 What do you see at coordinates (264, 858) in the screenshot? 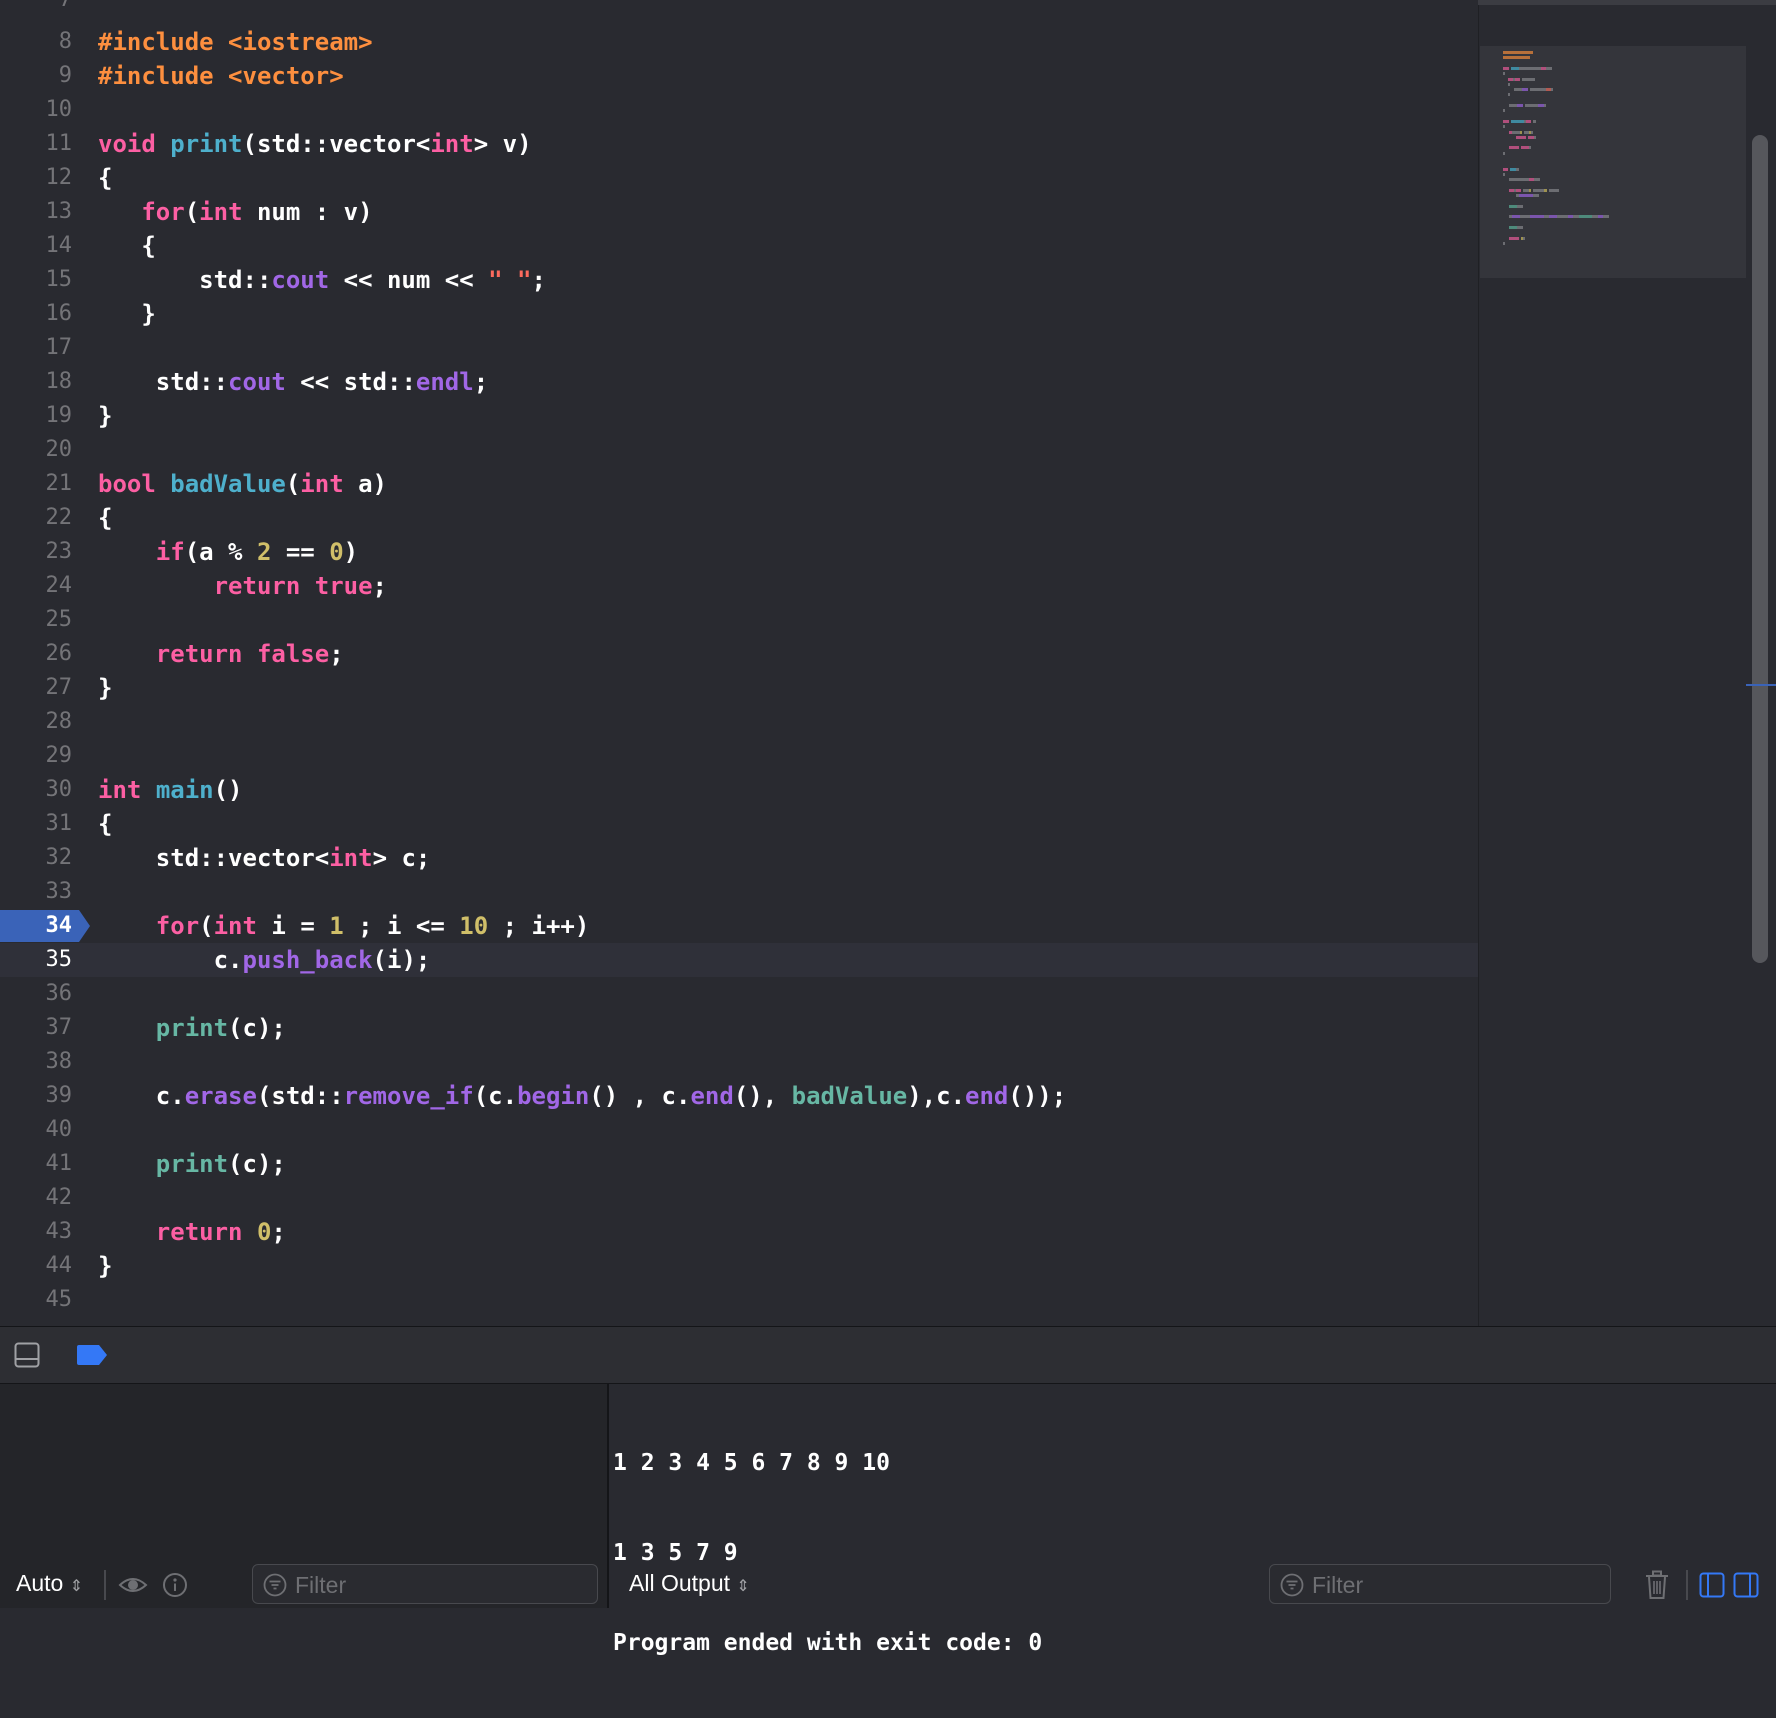
I see `code-text: std::vector<int> c;` at bounding box center [264, 858].